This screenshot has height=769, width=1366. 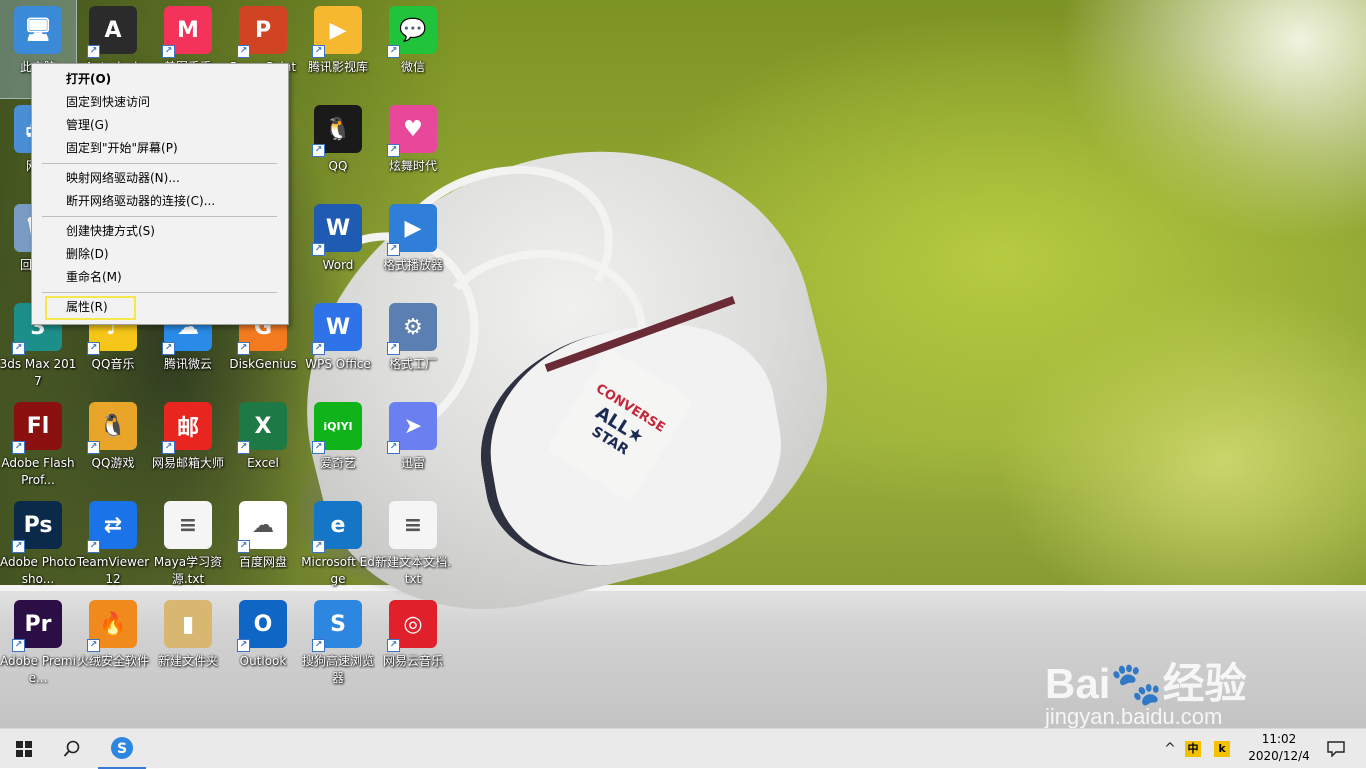 I want to click on desktop-icon: 🐧 ↗ QQ游戏, so click(x=113, y=445).